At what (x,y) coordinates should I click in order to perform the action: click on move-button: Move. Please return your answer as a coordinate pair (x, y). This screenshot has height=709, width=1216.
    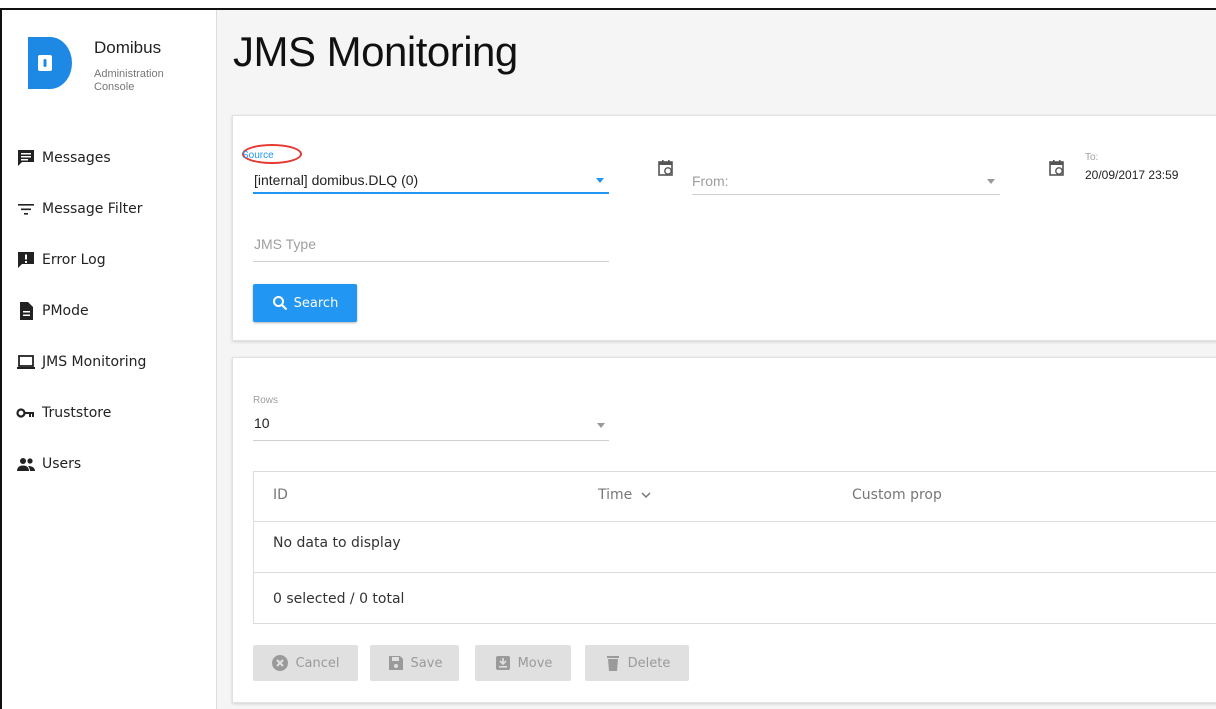
    Looking at the image, I should click on (523, 663).